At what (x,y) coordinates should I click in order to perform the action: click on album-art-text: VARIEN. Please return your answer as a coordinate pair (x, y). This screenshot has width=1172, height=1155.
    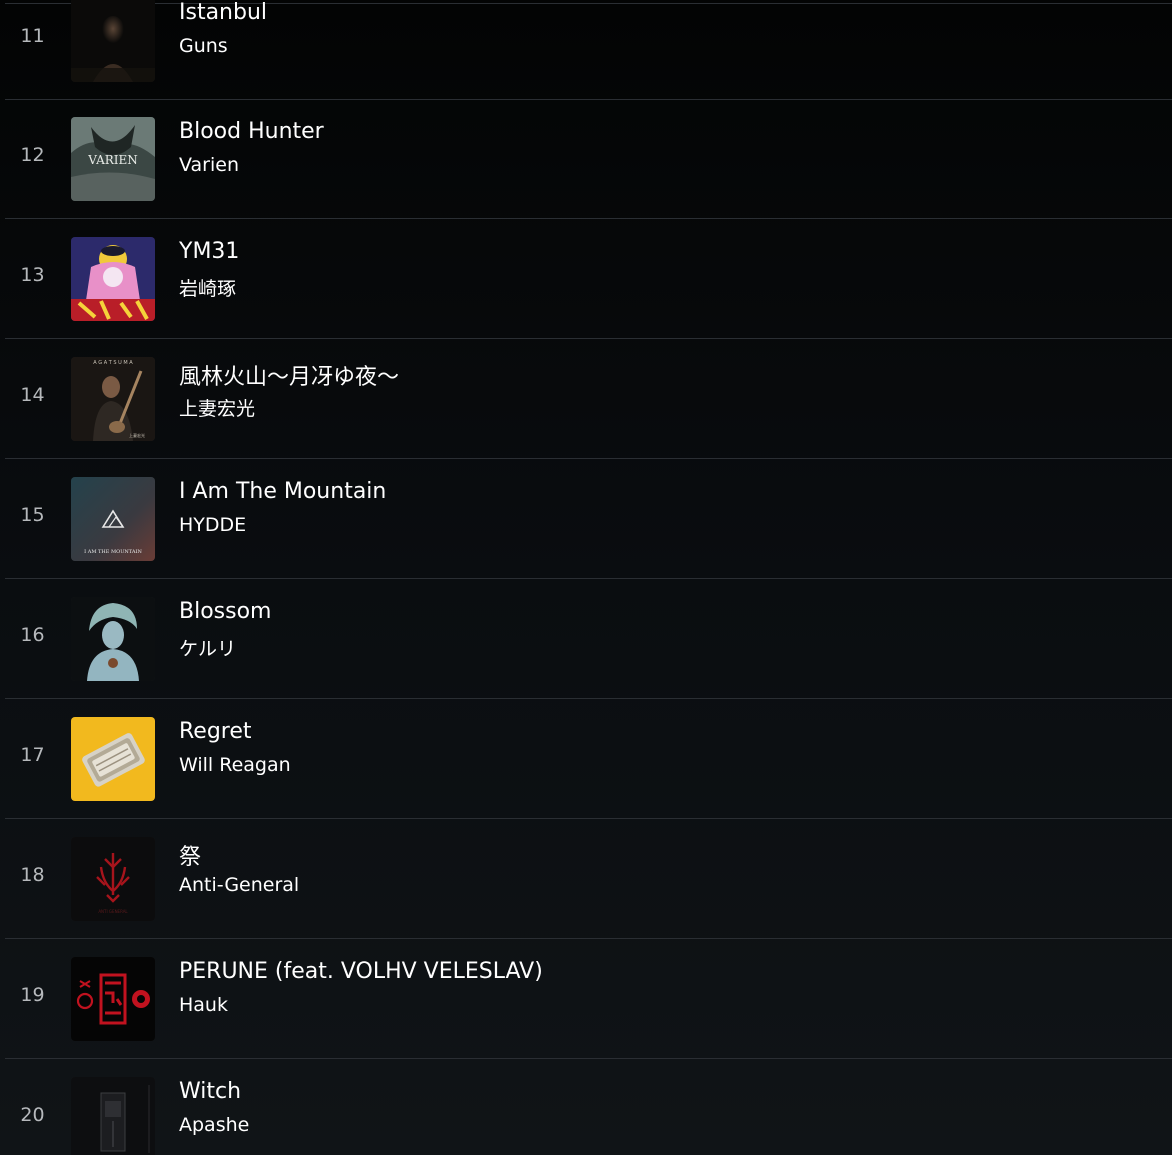
    Looking at the image, I should click on (112, 160).